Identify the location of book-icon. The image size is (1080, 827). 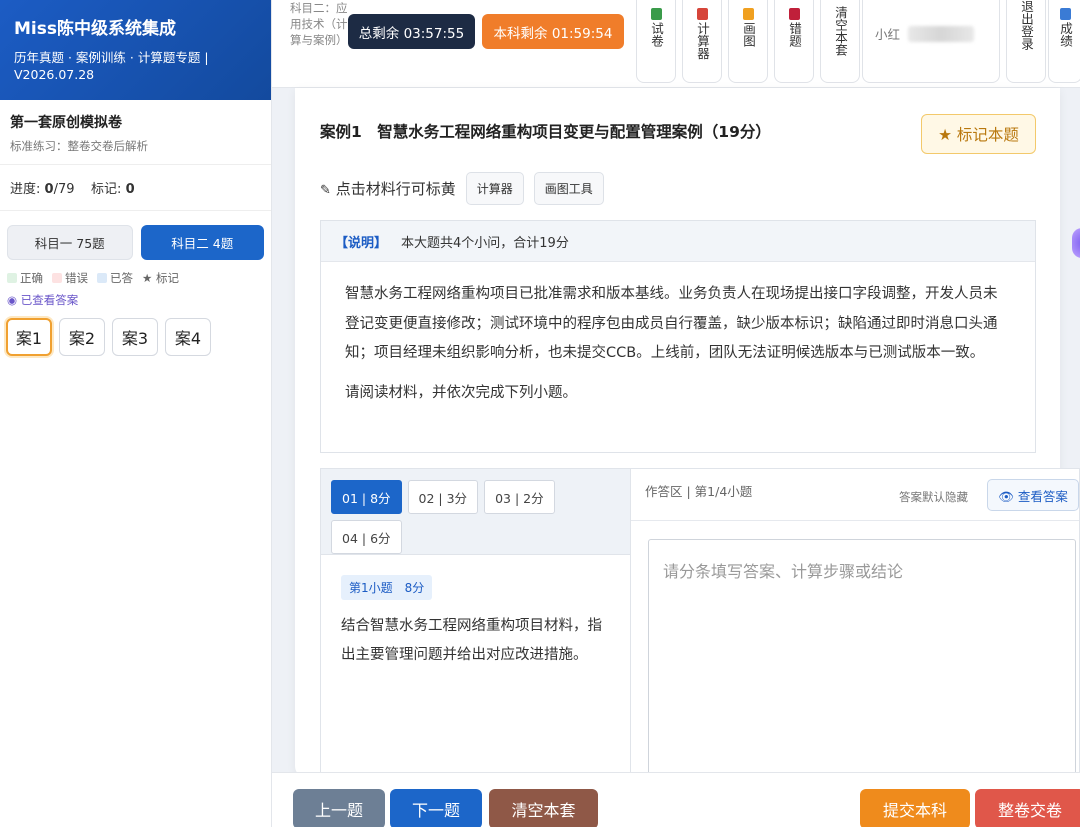
(794, 14).